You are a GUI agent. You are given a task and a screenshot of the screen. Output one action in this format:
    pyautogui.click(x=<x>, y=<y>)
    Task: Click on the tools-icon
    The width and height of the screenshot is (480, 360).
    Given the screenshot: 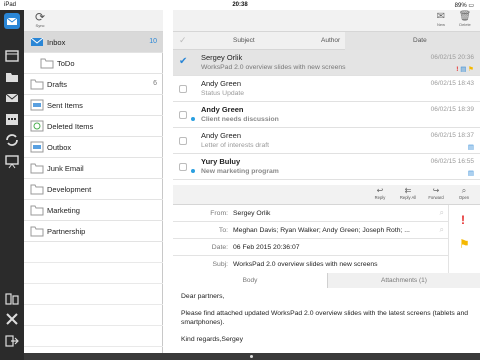 What is the action you would take?
    pyautogui.click(x=12, y=319)
    